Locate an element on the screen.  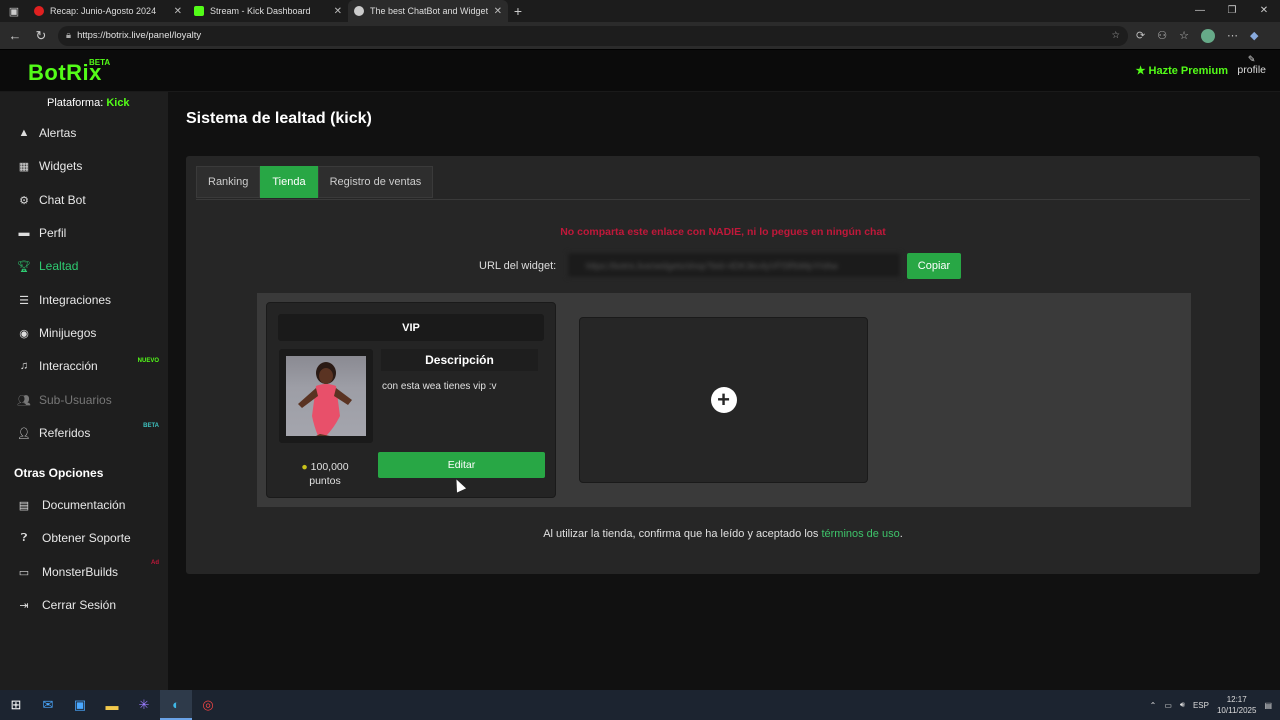
sidebar-item-minijuegos: ◉ Minijuegos is located at coordinates (84, 333).